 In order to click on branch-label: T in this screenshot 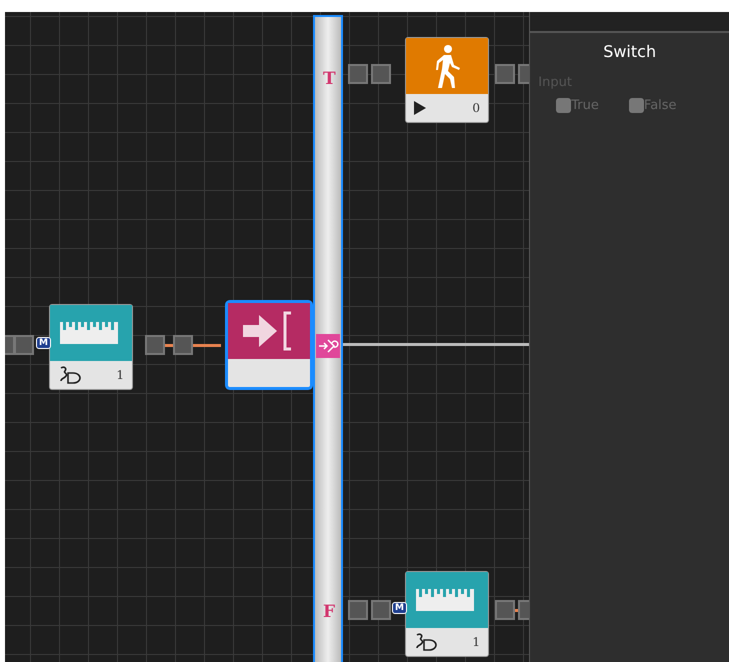, I will do `click(329, 79)`.